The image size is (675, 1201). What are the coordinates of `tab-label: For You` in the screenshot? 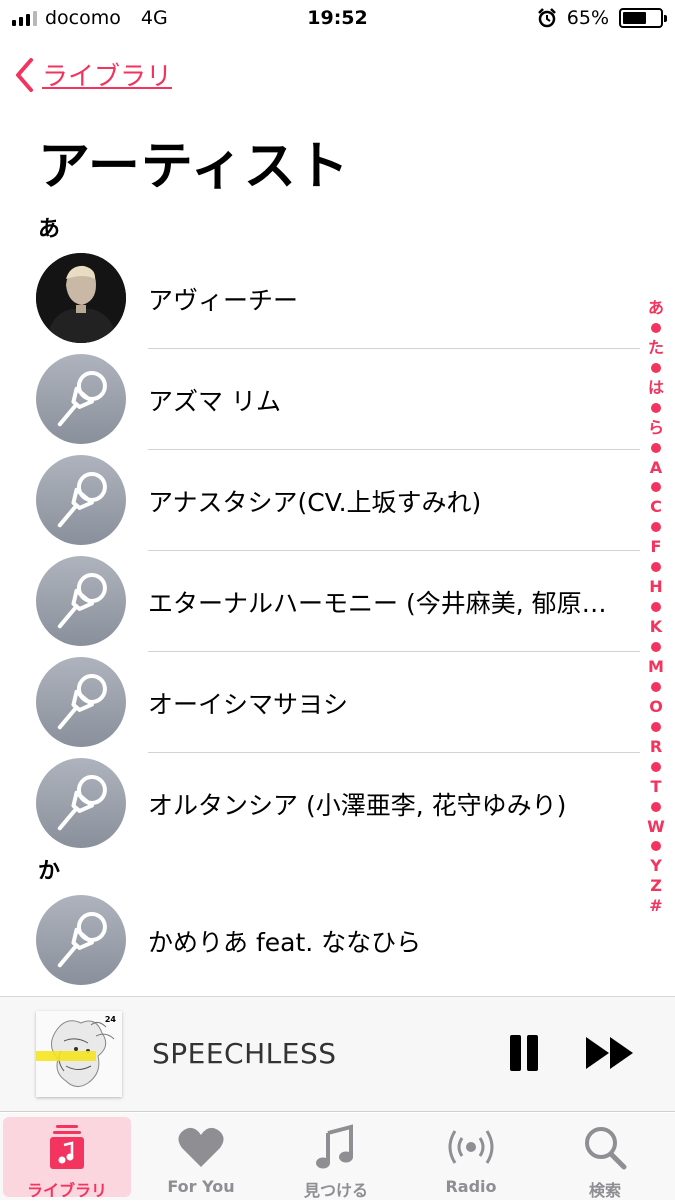 It's located at (201, 1186).